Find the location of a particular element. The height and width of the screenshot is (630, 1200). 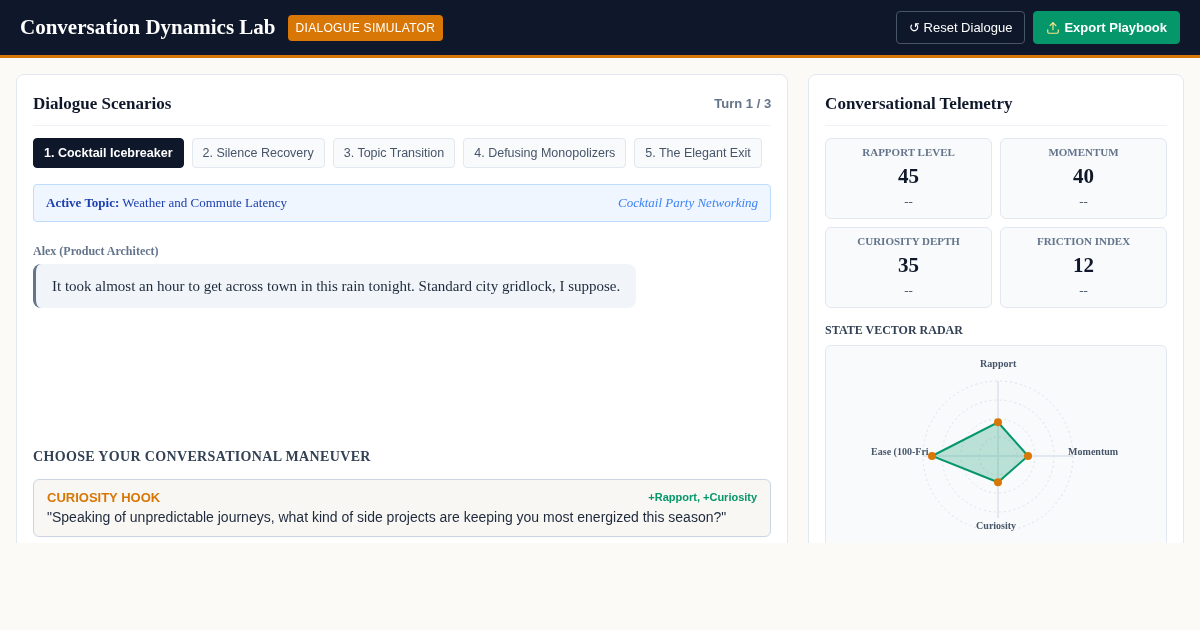

speaker-name: Alex (Product Architect) is located at coordinates (96, 251).